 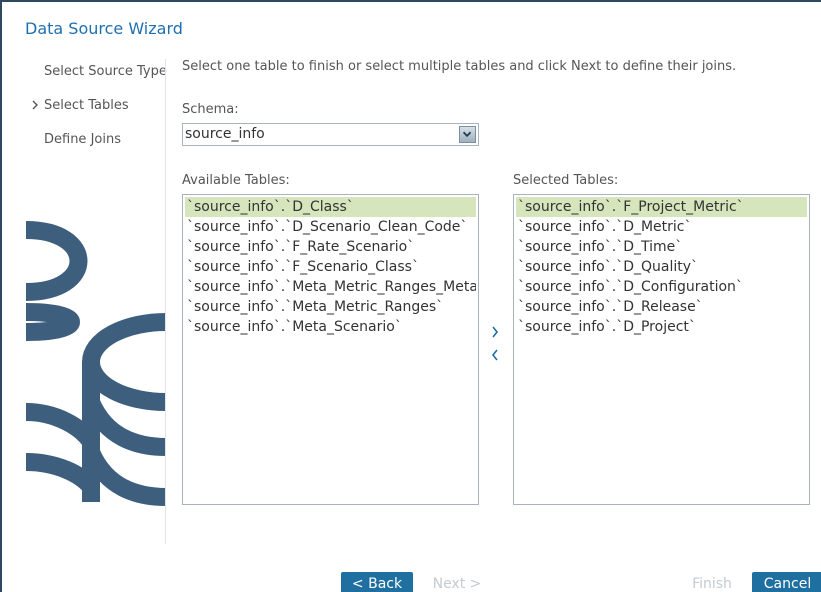 I want to click on list-item: `source_info`.`D_Project`, so click(x=661, y=327).